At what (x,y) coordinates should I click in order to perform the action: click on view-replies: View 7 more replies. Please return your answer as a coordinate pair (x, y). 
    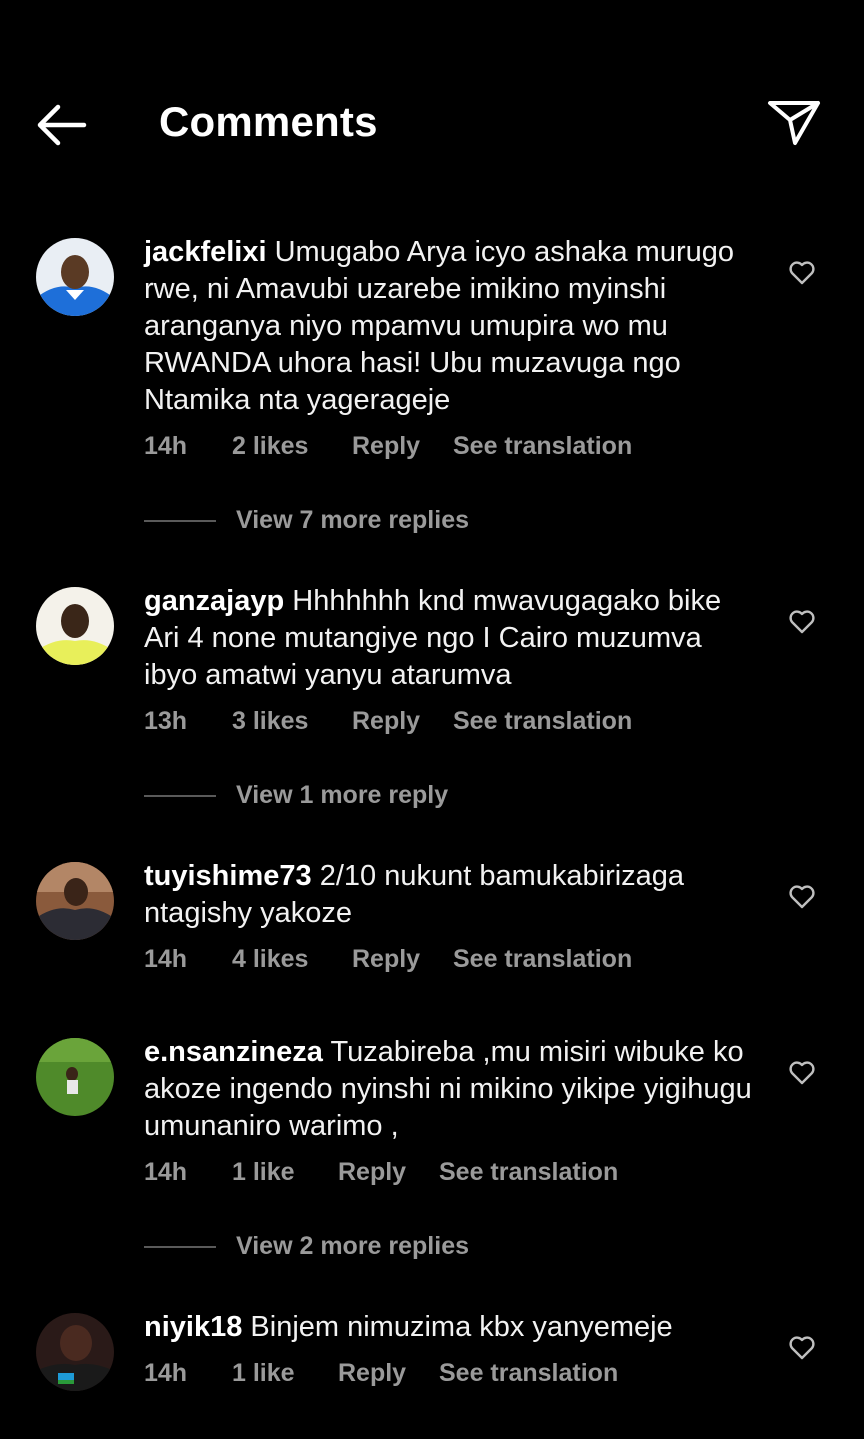
    Looking at the image, I should click on (394, 521).